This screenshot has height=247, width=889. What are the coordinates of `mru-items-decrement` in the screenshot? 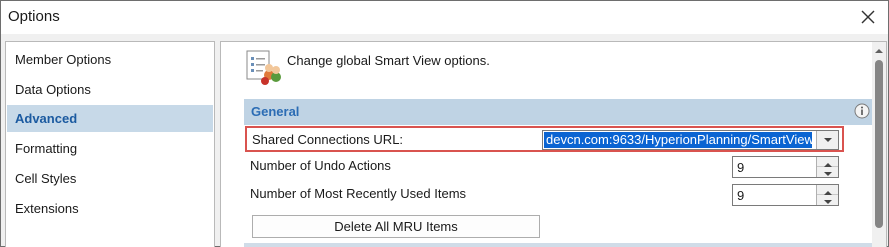 It's located at (827, 200).